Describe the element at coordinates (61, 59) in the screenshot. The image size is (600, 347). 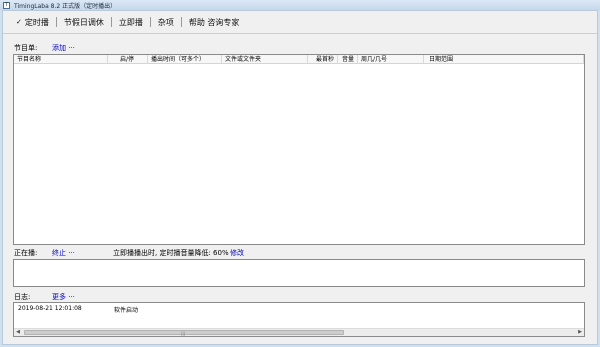
I see `column-header: 节目名称` at that location.